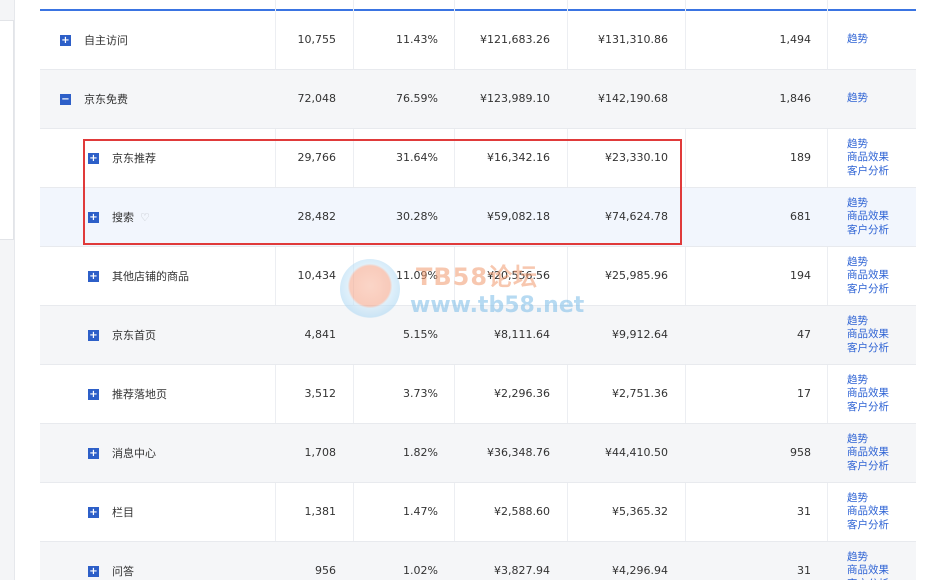  Describe the element at coordinates (800, 452) in the screenshot. I see `count-cell: 958` at that location.